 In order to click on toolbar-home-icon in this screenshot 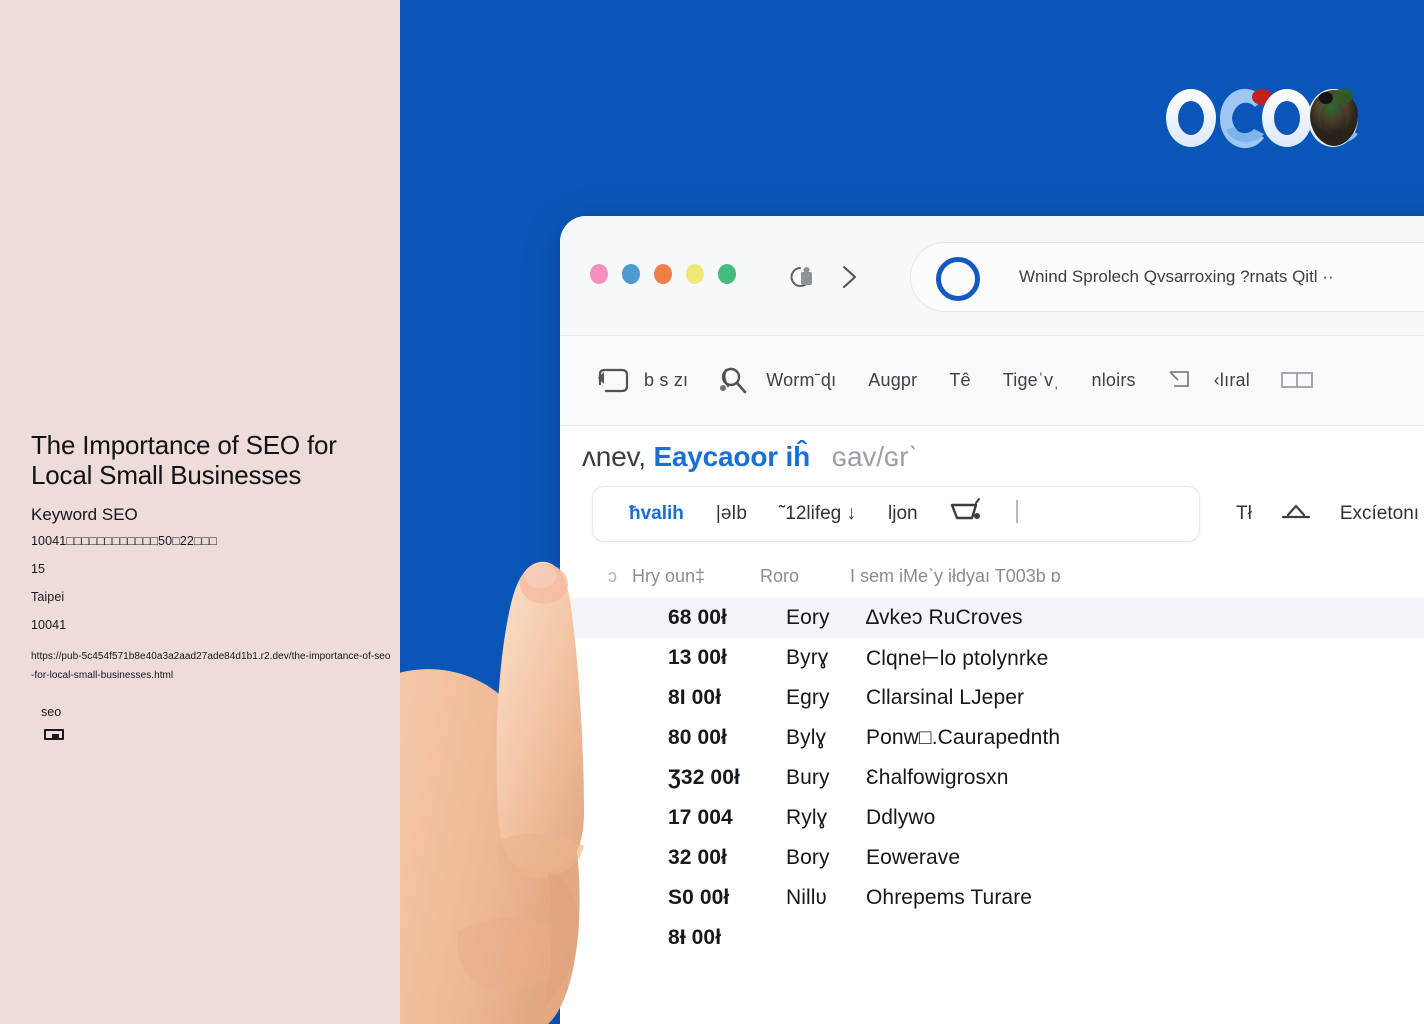, I will do `click(605, 381)`.